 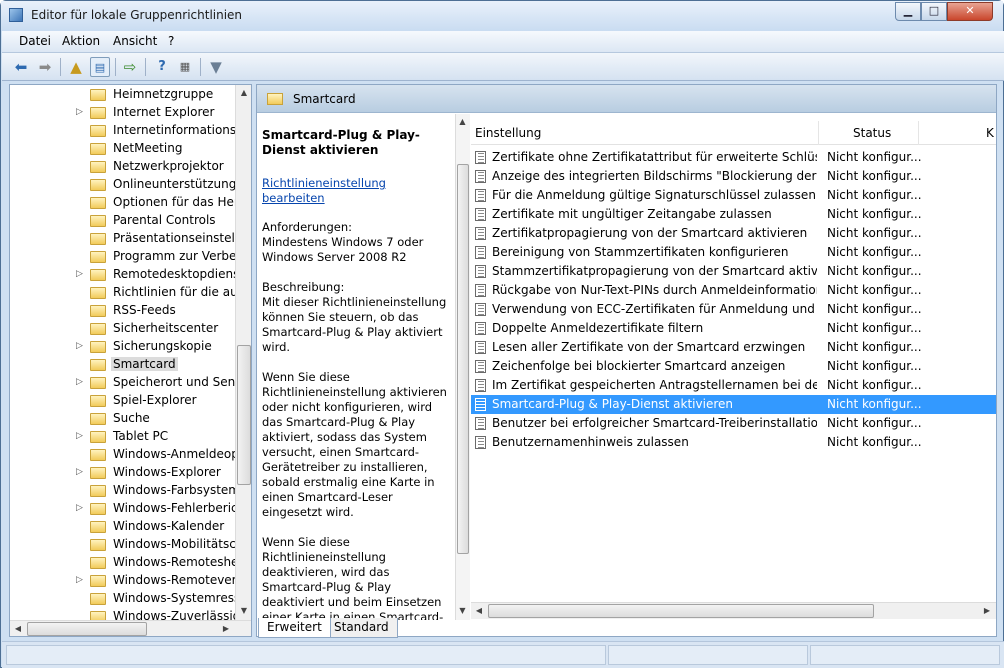 I want to click on column-header-comment: K, so click(x=990, y=133).